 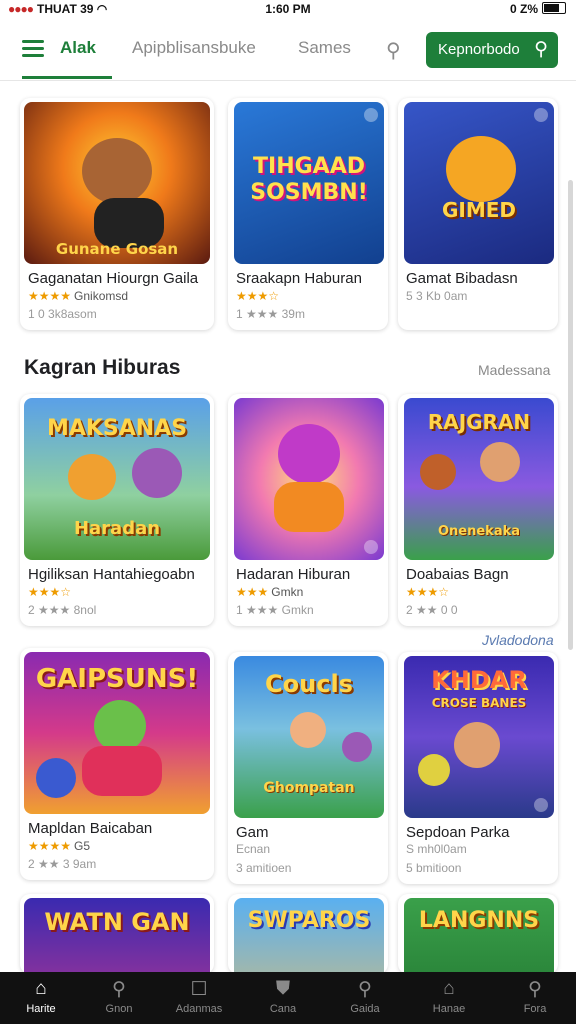 What do you see at coordinates (264, 868) in the screenshot?
I see `app-meta: 3 amitioen` at bounding box center [264, 868].